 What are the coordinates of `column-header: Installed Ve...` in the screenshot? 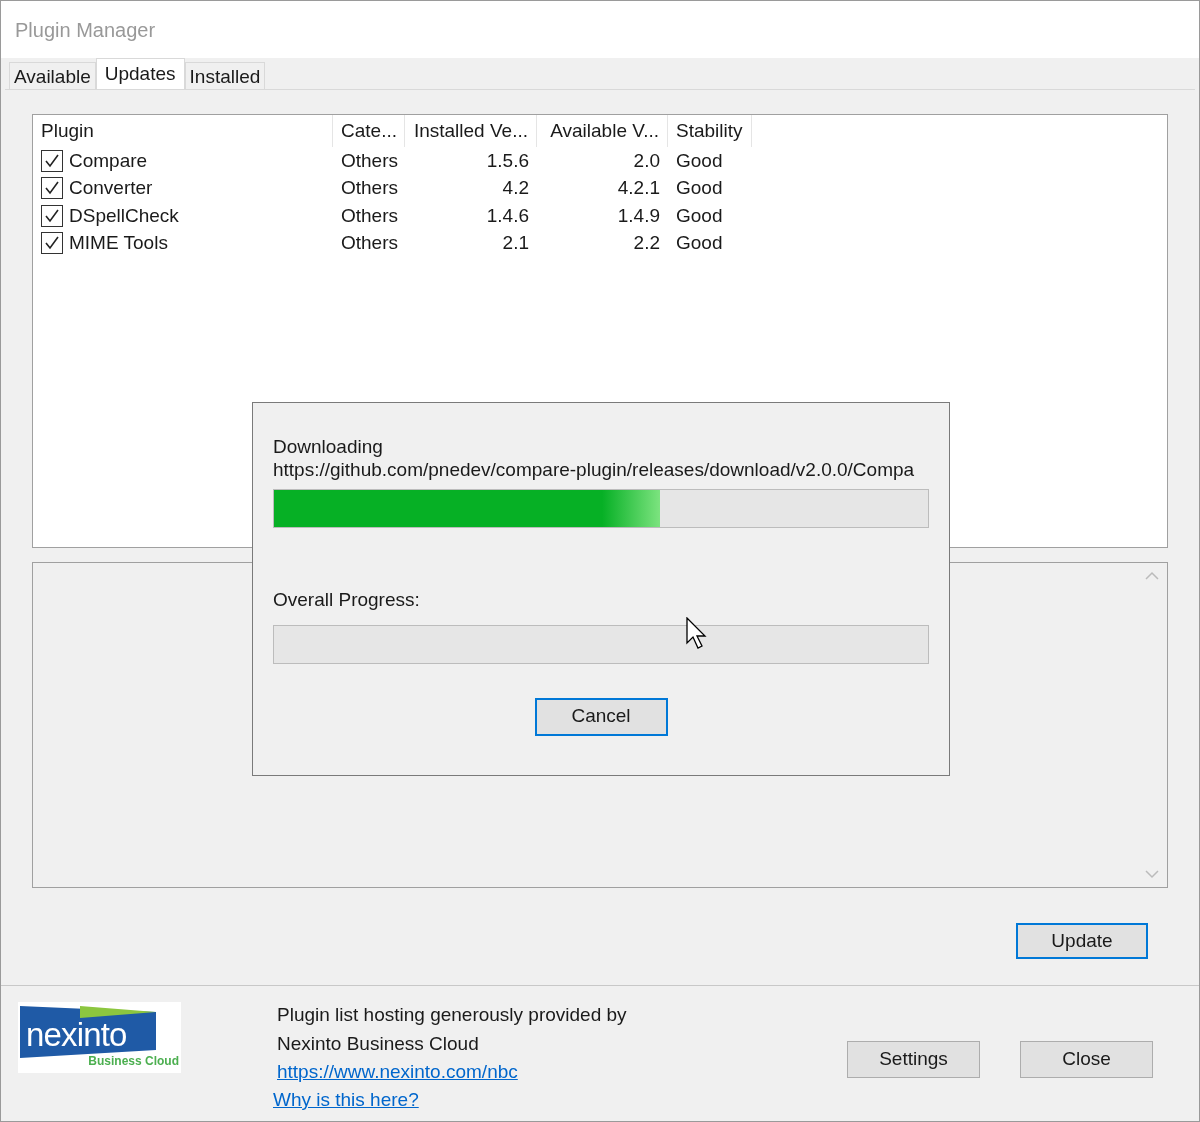 It's located at (471, 131).